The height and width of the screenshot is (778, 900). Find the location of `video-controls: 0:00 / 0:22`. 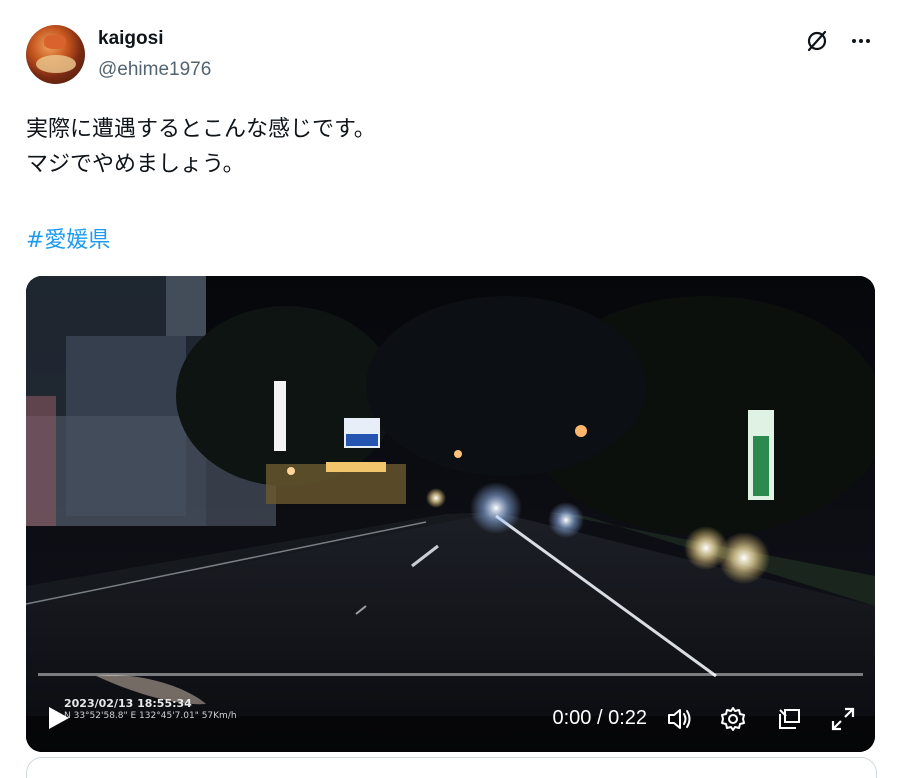

video-controls: 0:00 / 0:22 is located at coordinates (450, 721).